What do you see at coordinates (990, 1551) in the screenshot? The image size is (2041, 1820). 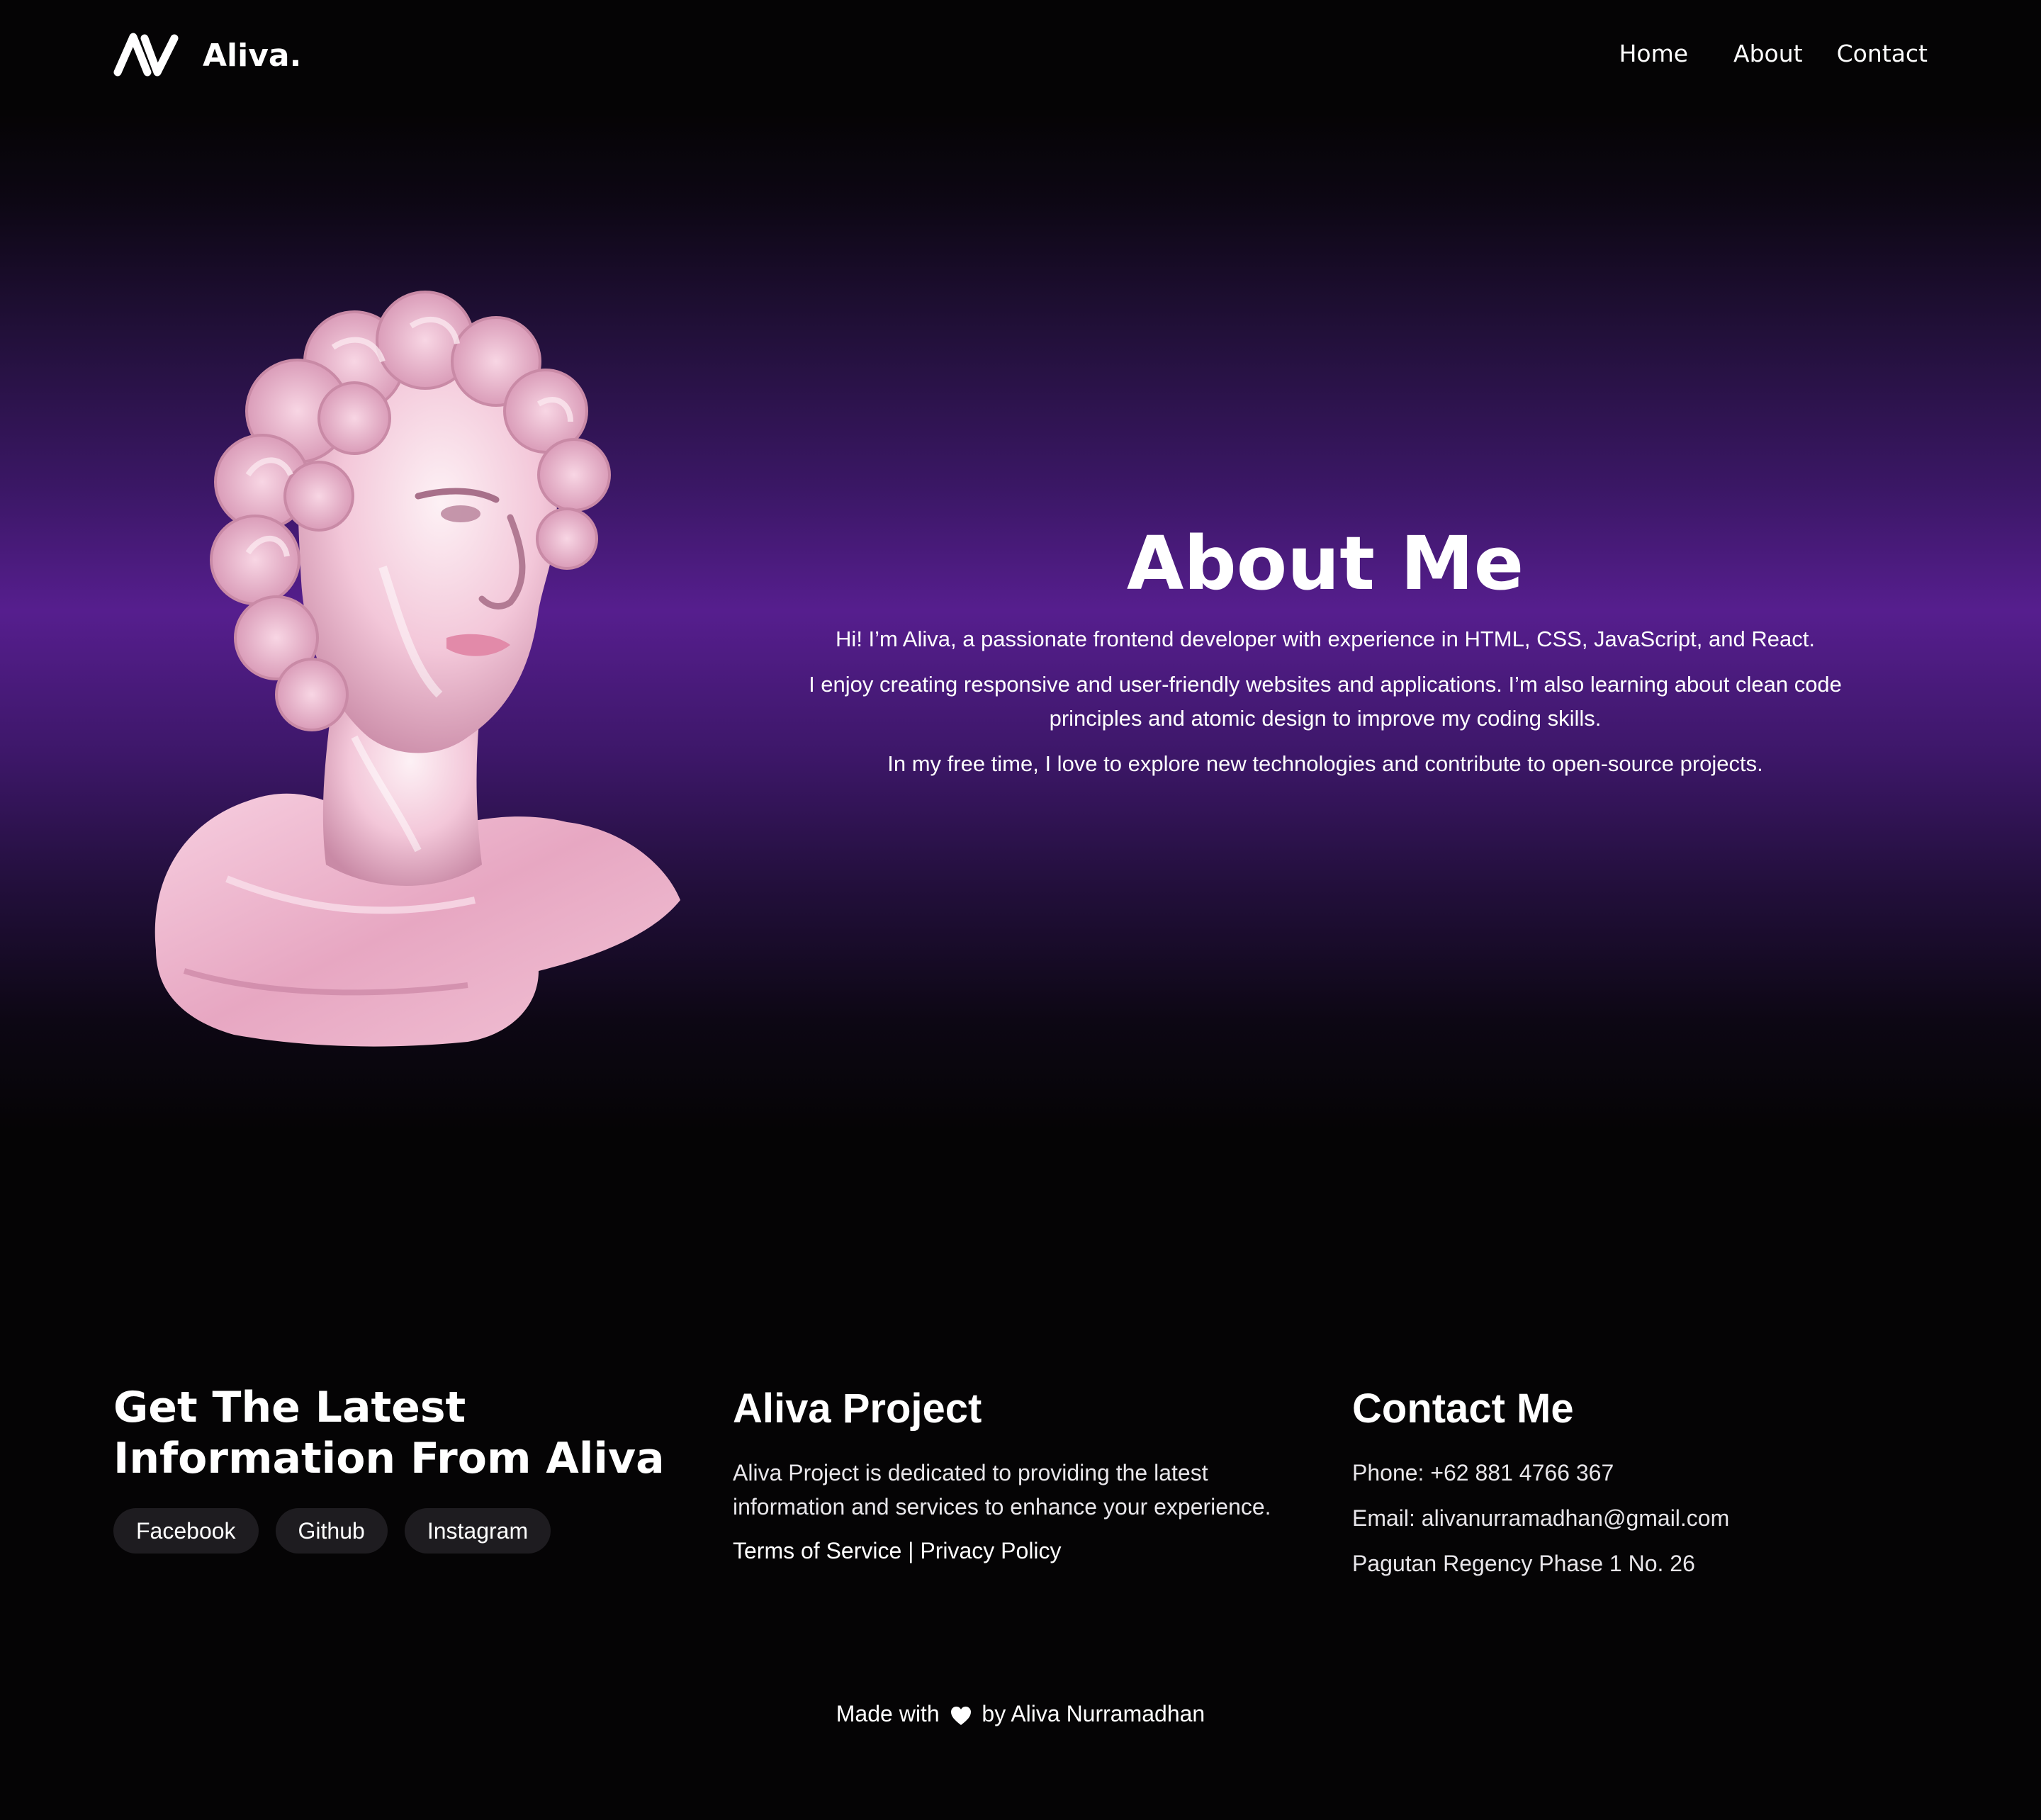 I see `privacy-link: Privacy Policy` at bounding box center [990, 1551].